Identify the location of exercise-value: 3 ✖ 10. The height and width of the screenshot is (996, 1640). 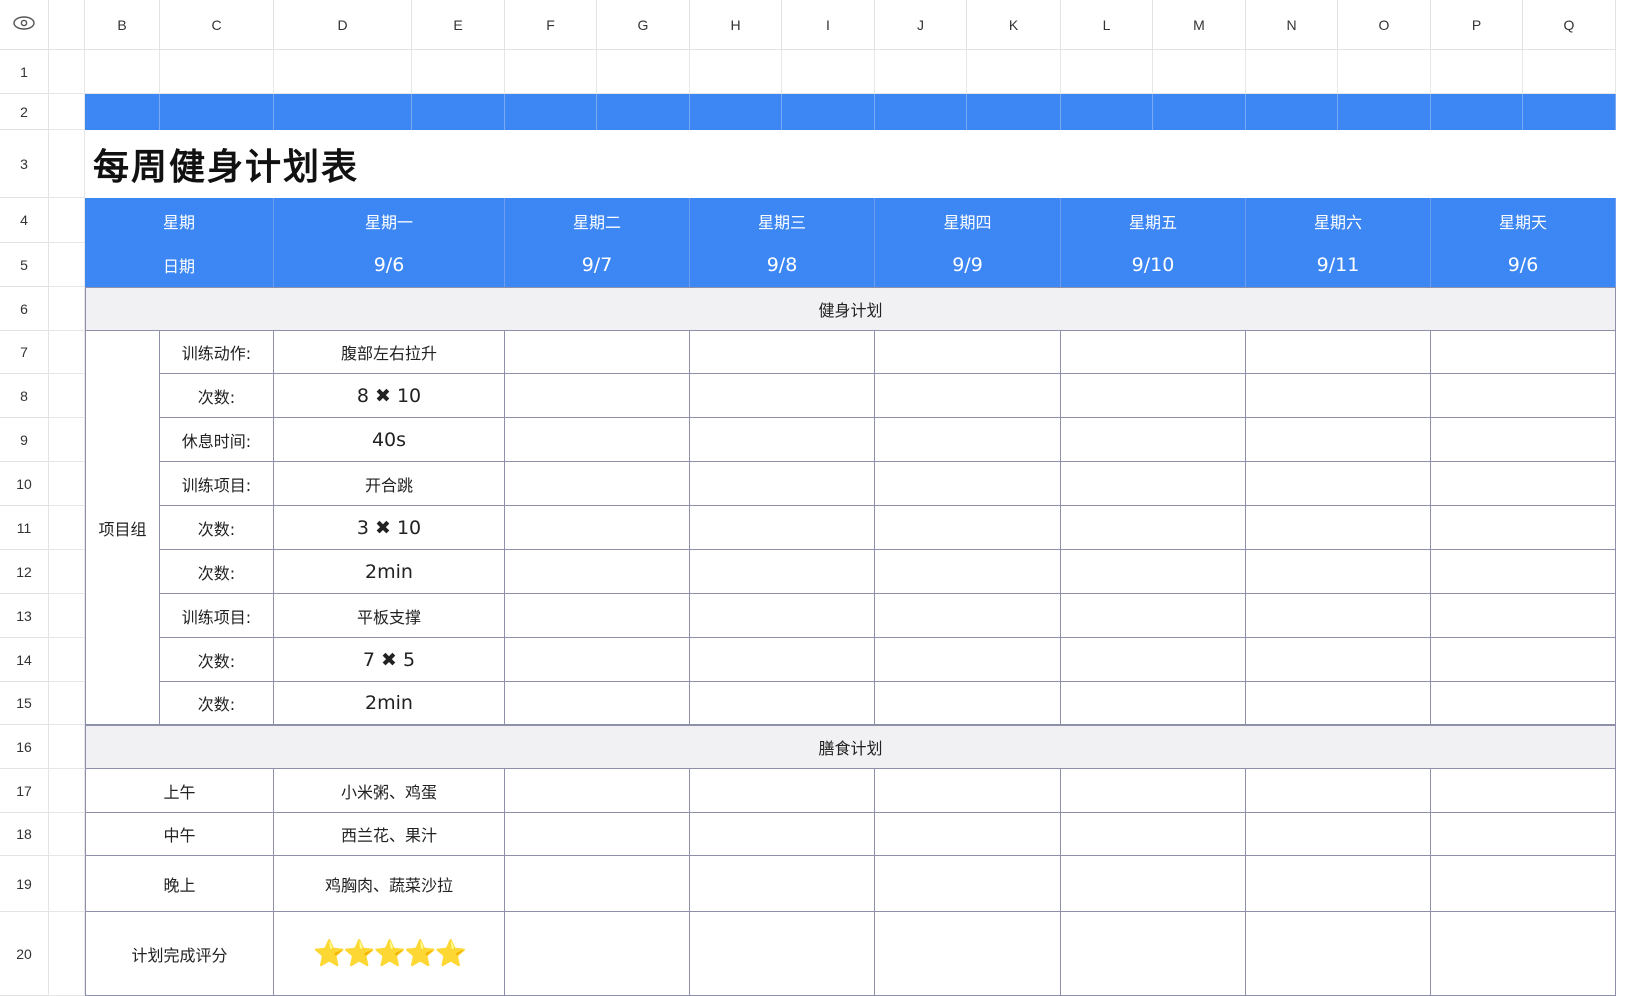
(389, 528).